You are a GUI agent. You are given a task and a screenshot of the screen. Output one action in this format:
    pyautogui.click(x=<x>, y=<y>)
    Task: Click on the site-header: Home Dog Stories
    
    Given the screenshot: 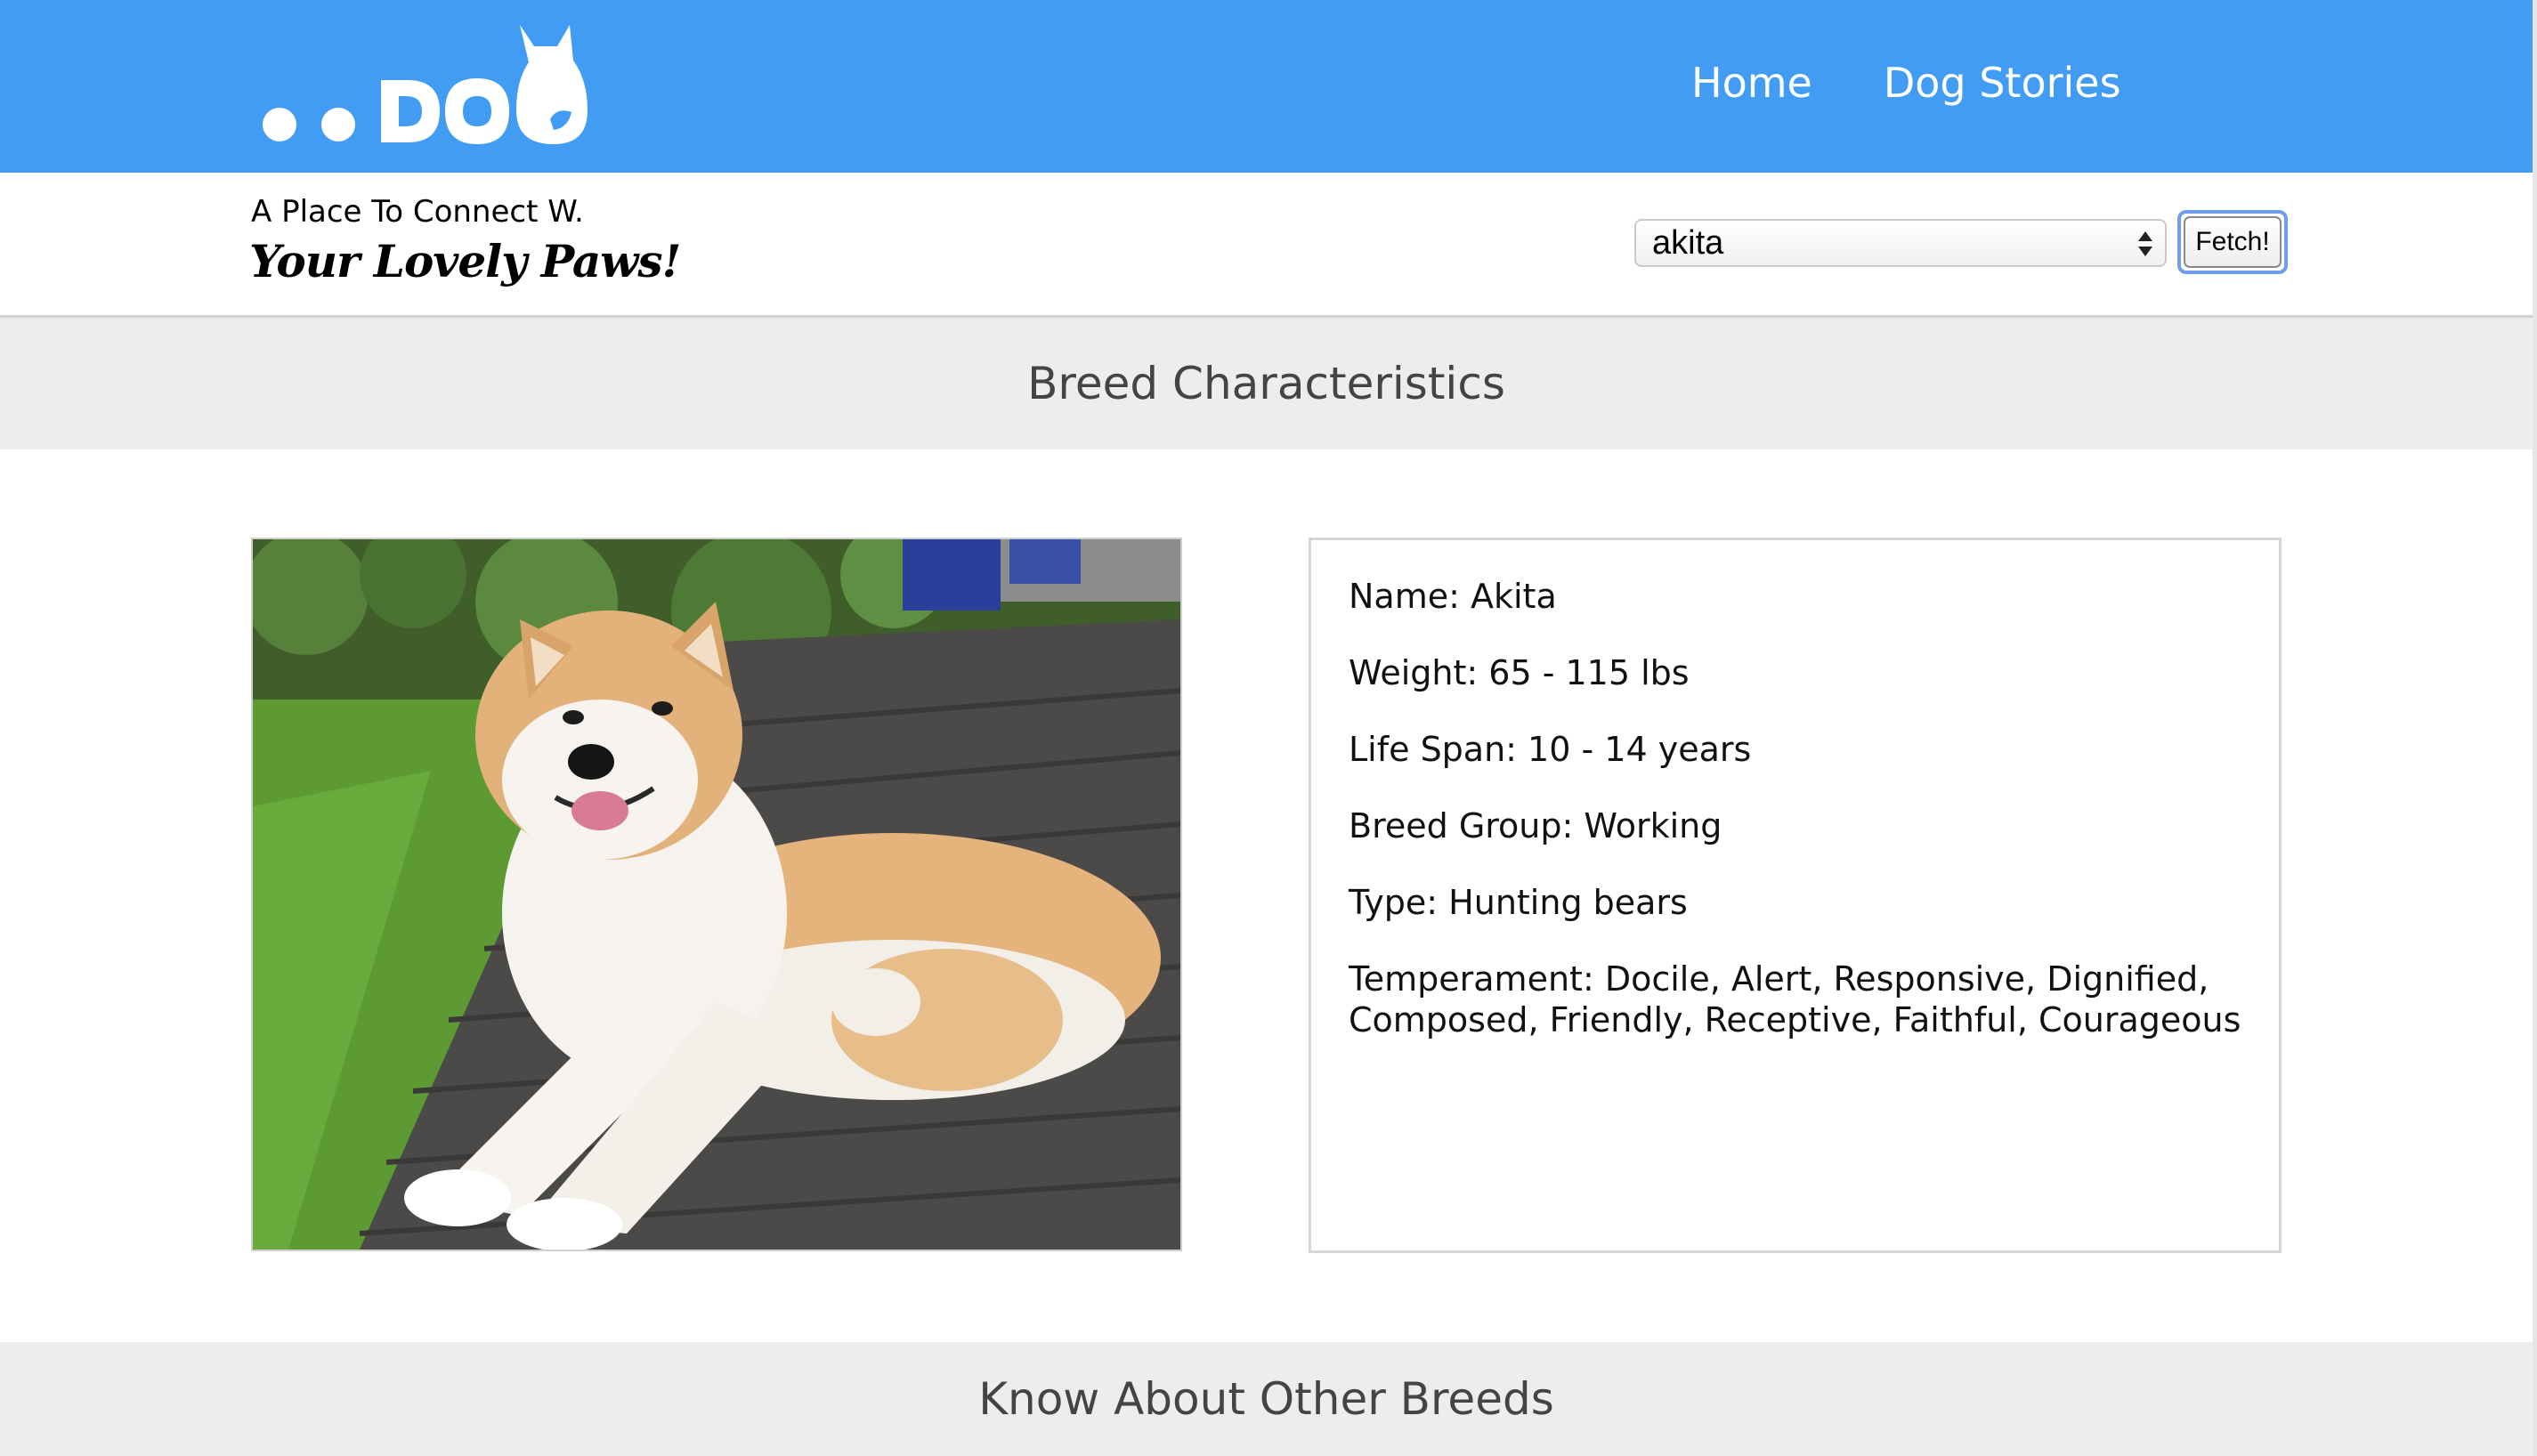 What is the action you would take?
    pyautogui.click(x=1266, y=86)
    